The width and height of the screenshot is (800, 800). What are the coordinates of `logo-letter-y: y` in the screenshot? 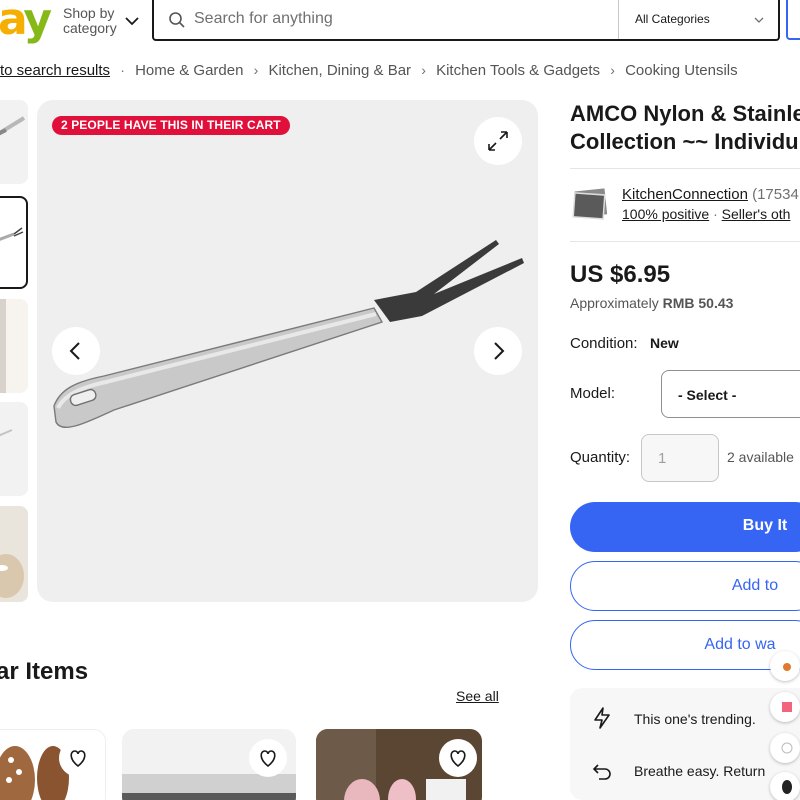 It's located at (37, 22).